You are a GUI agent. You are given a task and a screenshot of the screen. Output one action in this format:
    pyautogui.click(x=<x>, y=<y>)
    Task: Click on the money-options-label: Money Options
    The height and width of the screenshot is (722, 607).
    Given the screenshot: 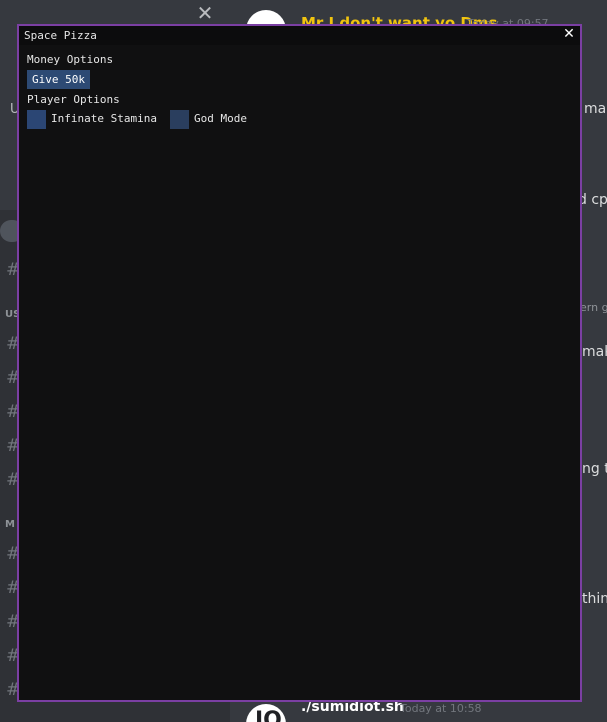 What is the action you would take?
    pyautogui.click(x=70, y=59)
    